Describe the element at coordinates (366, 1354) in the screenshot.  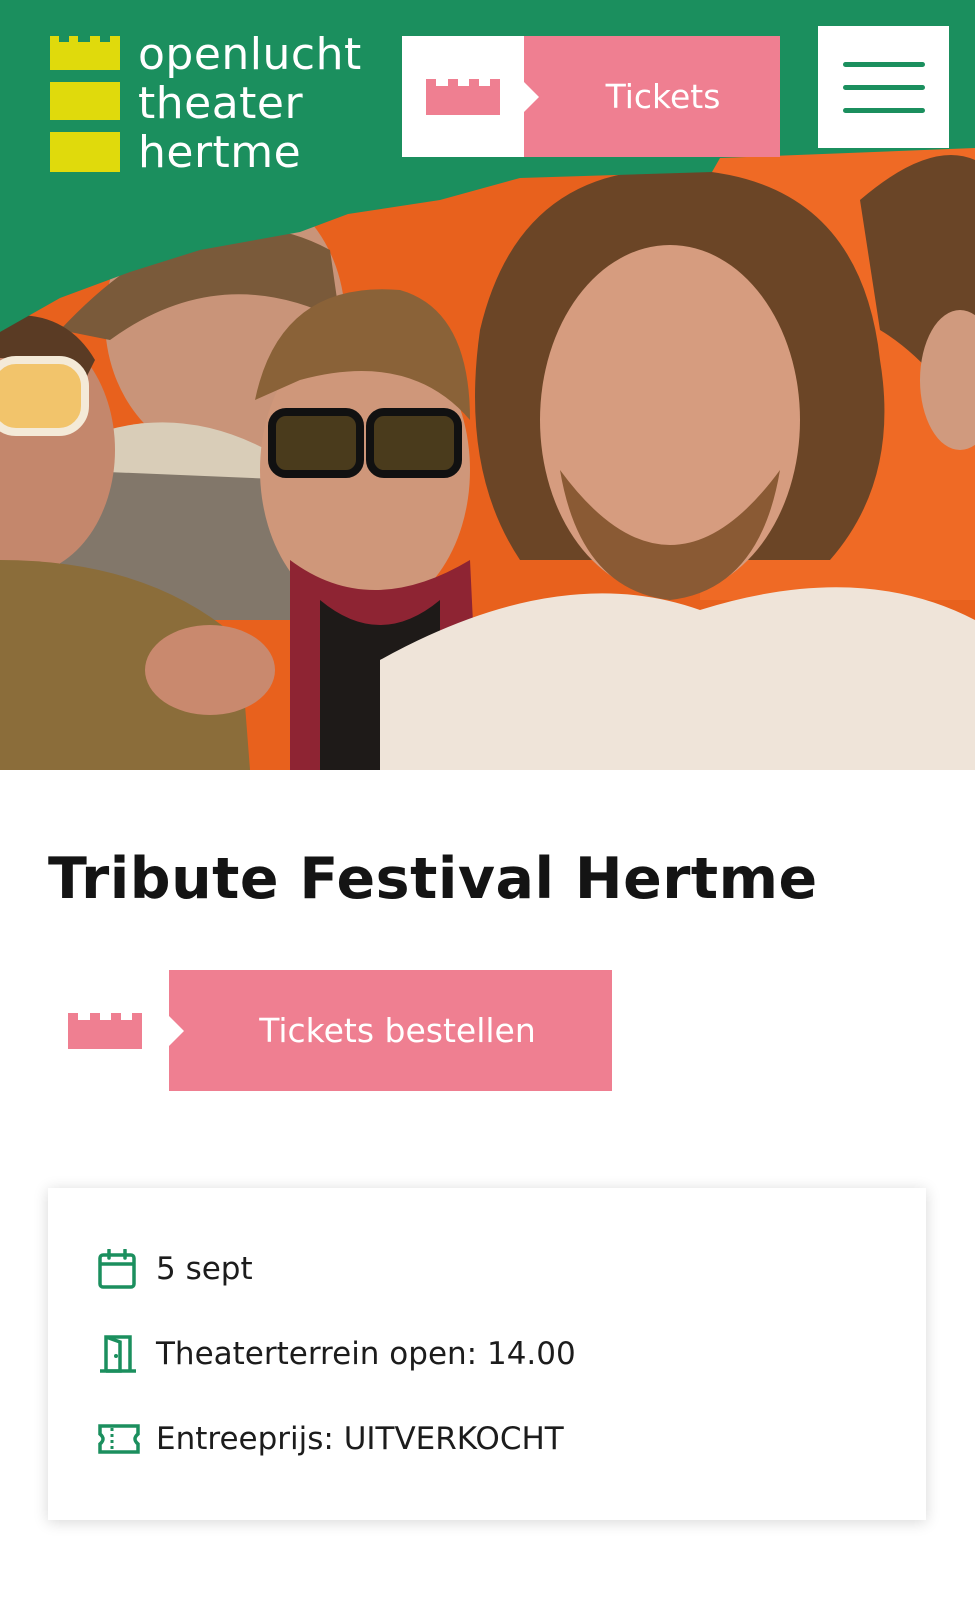
I see `info-gates-open: Theaterterrein open: 14.00` at that location.